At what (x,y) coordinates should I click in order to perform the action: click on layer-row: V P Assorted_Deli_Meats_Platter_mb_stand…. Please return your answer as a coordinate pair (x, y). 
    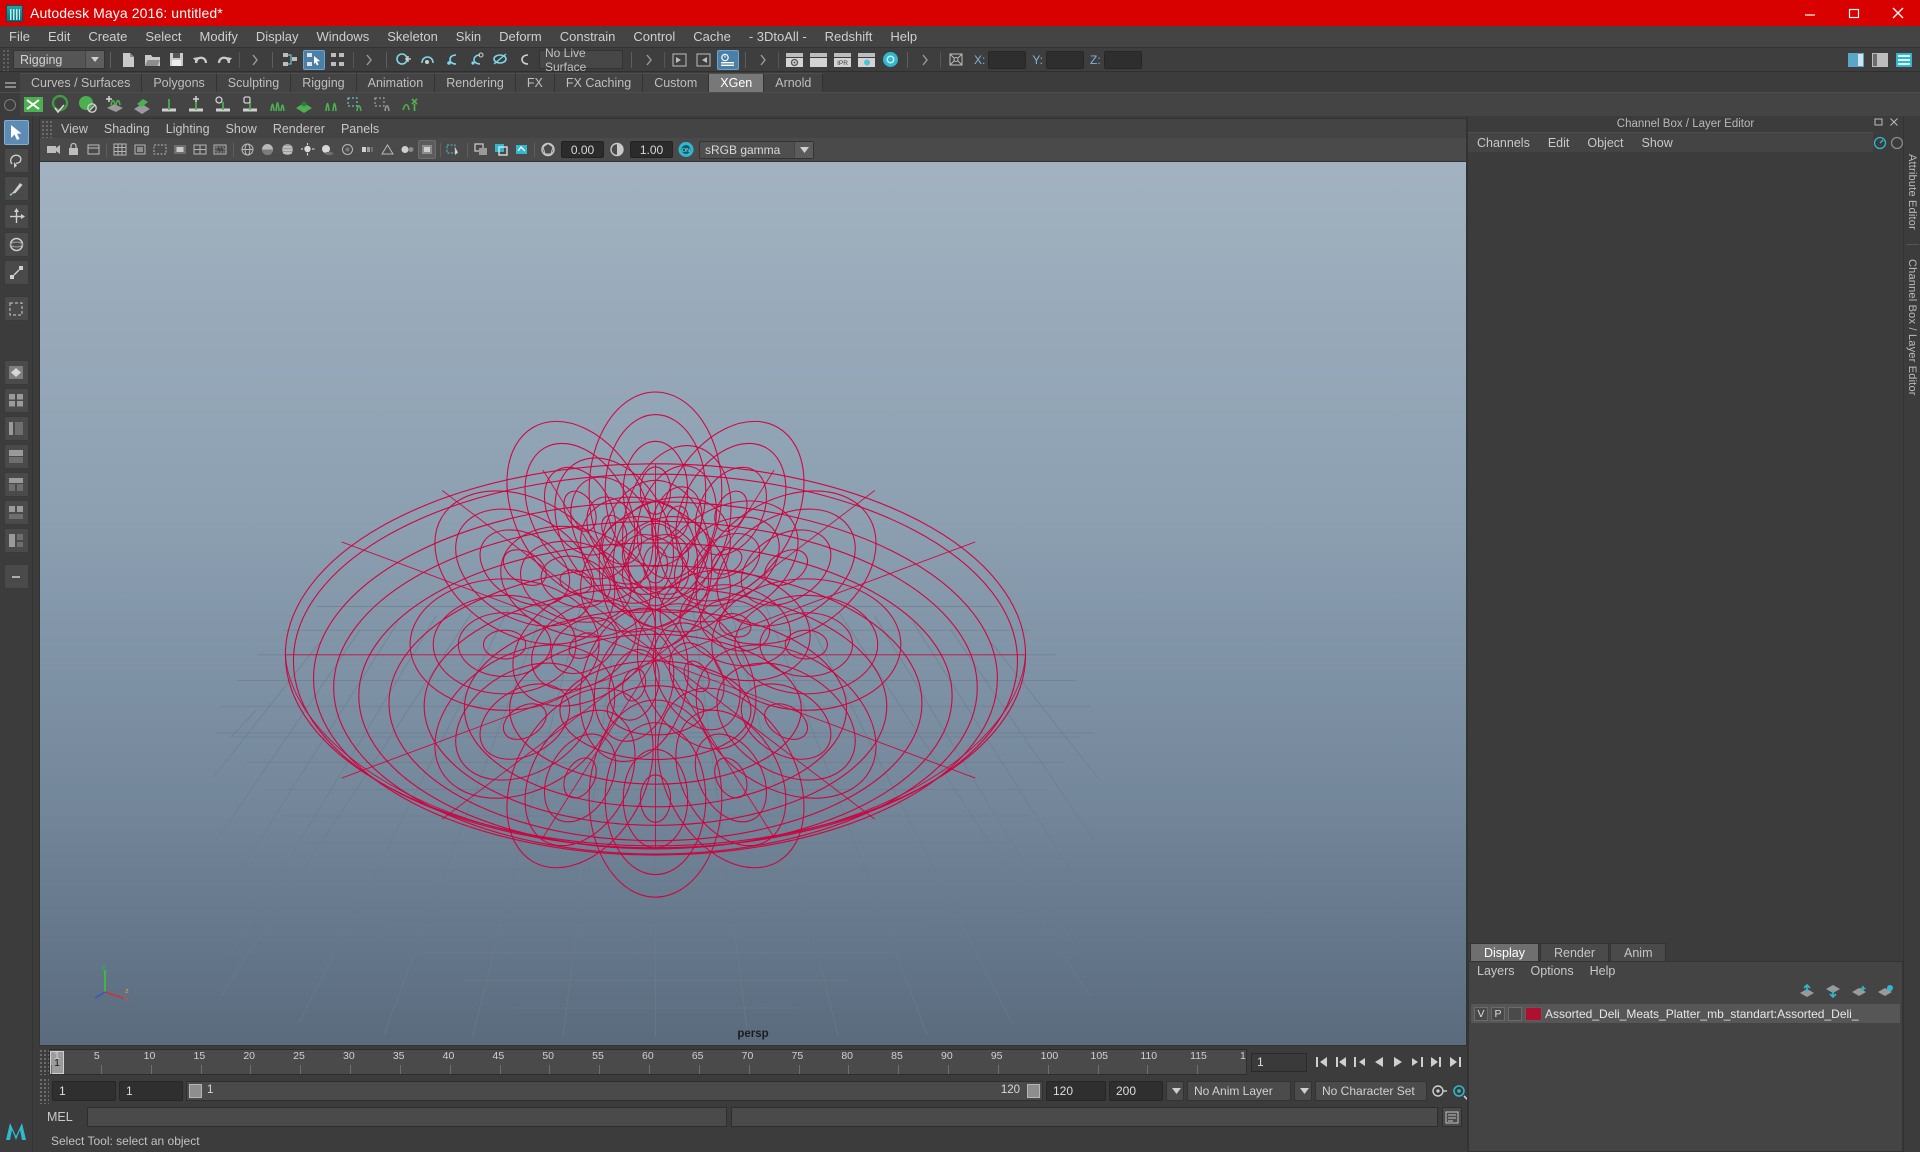
    Looking at the image, I should click on (1685, 1013).